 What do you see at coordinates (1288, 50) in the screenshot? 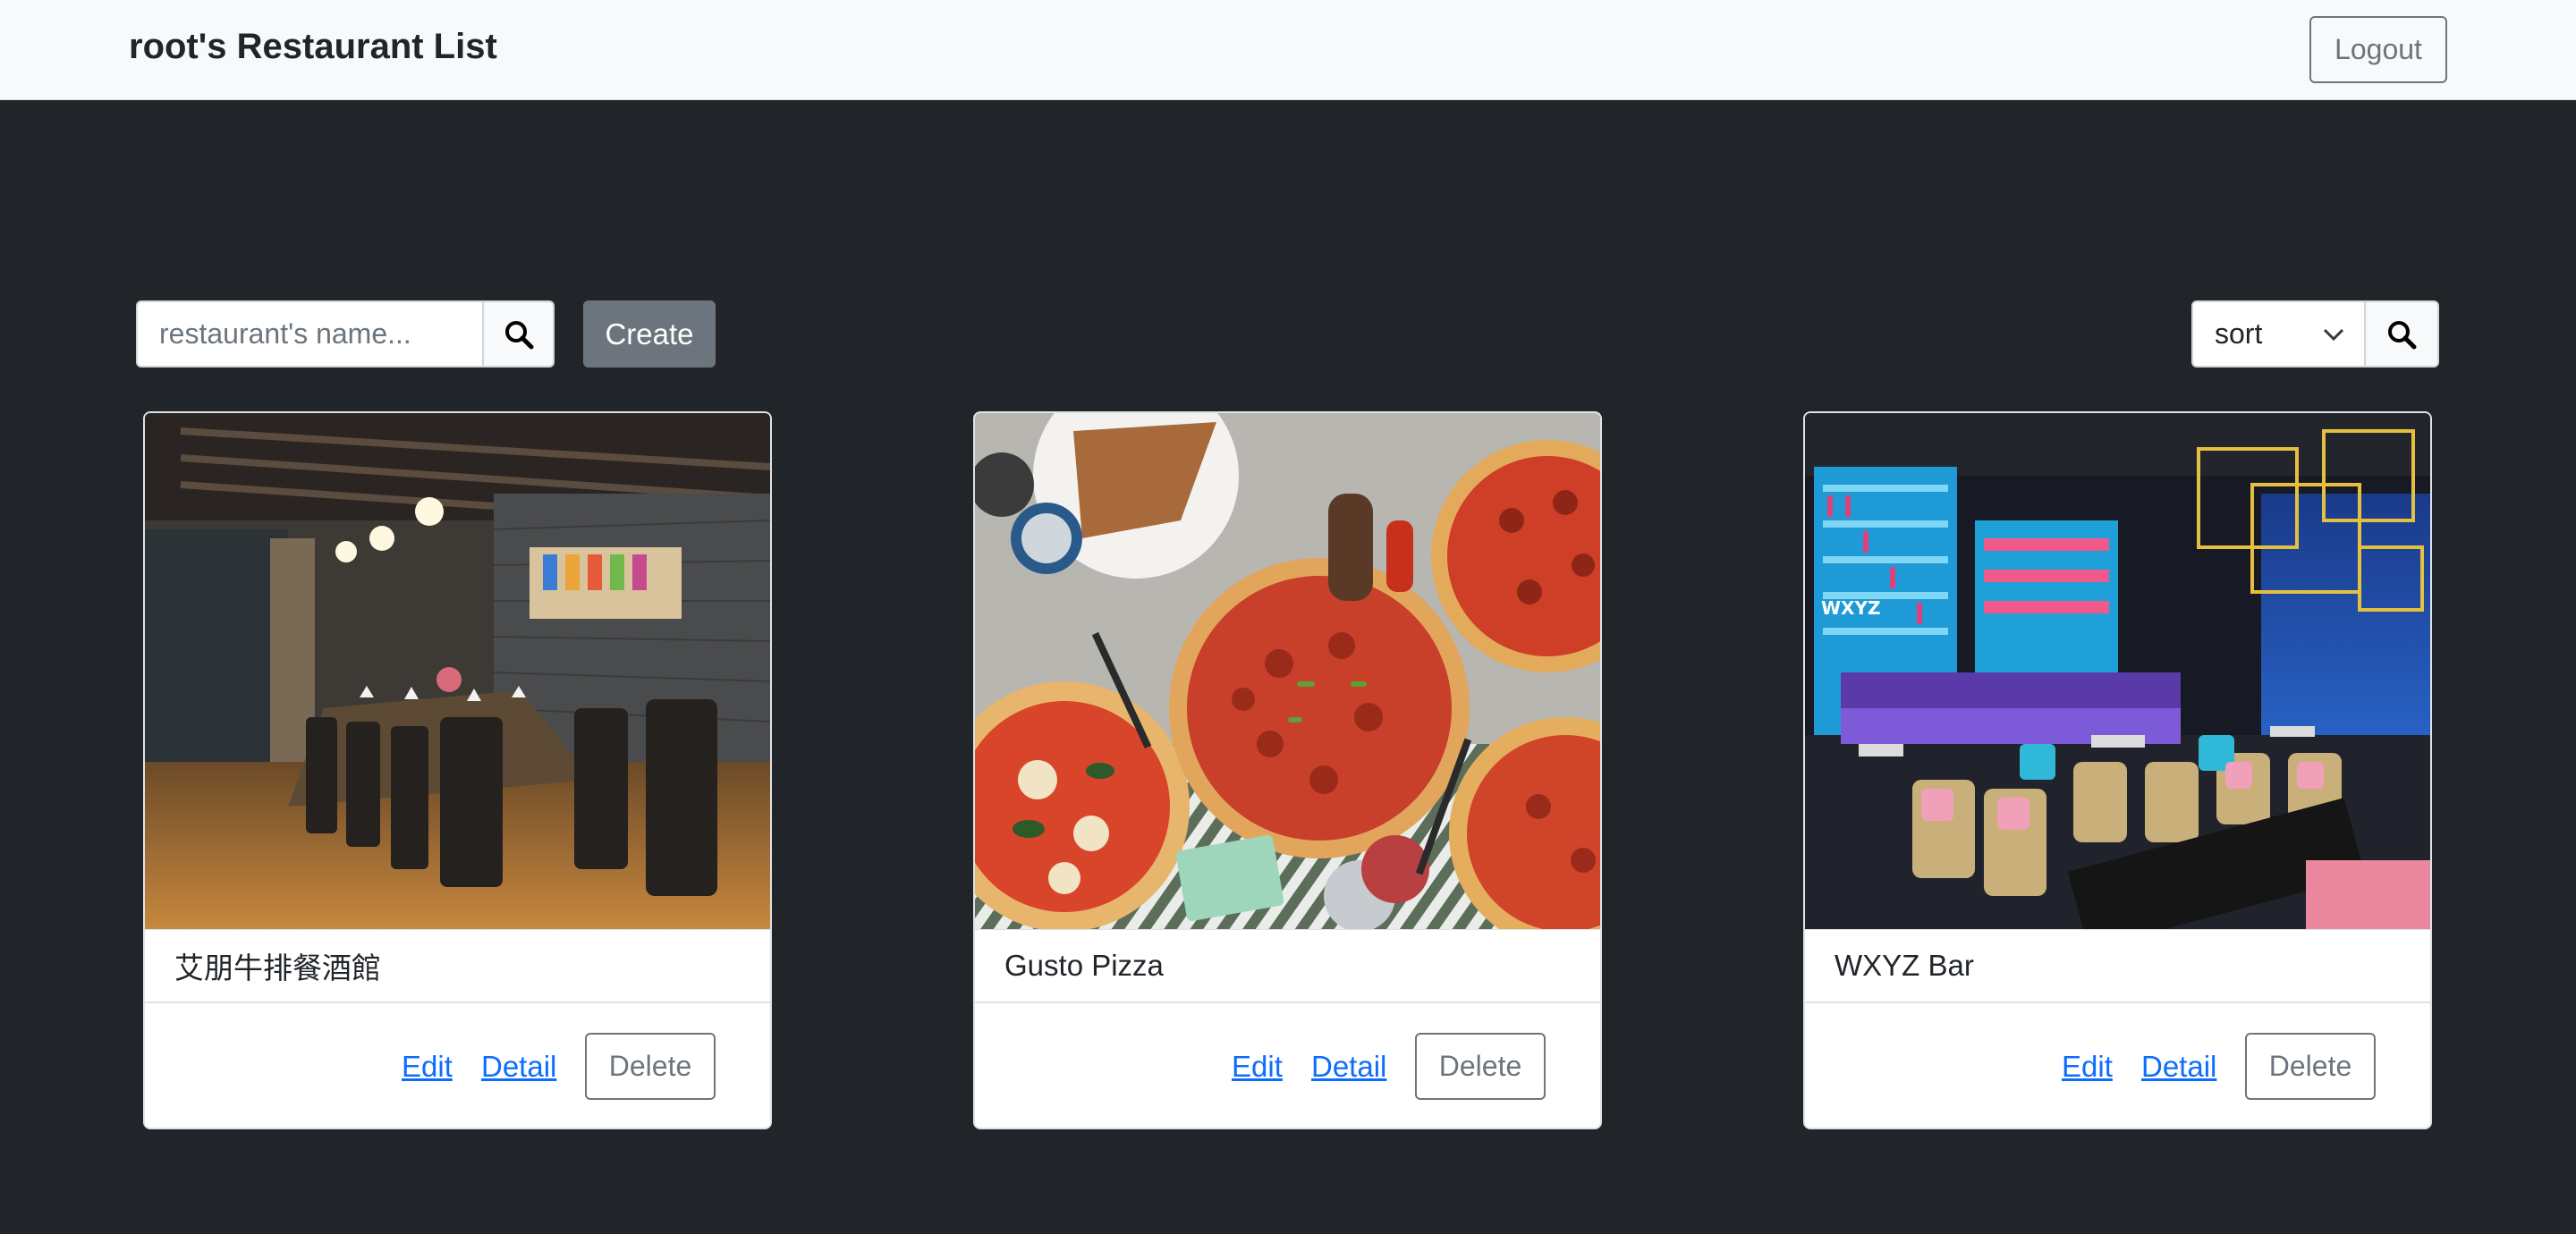
I see `navbar: root's Restaurant List Logout` at bounding box center [1288, 50].